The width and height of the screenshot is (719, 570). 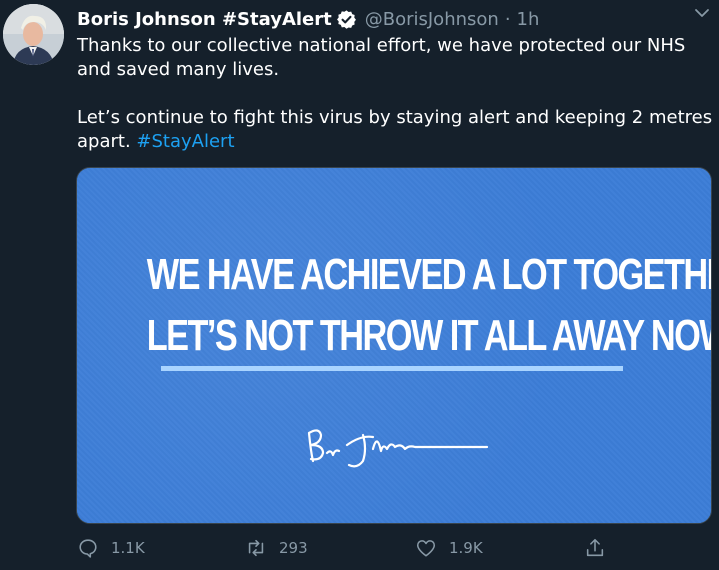 What do you see at coordinates (392, 548) in the screenshot?
I see `tweet-actions: 1.1K 293 1.9K` at bounding box center [392, 548].